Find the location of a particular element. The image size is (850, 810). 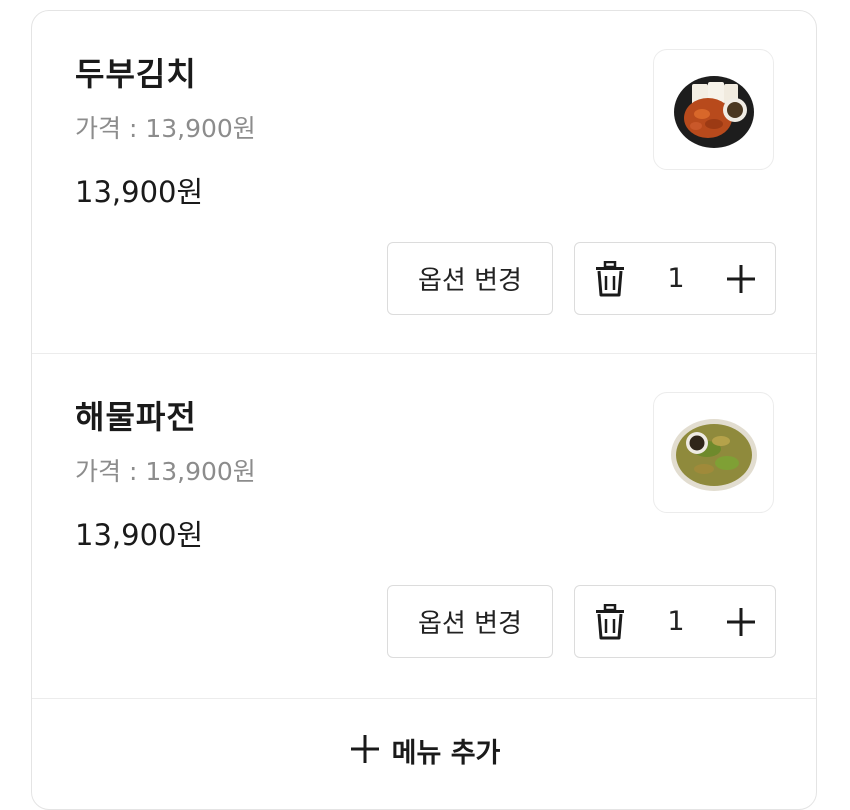

seafood-pancake-dish-icon is located at coordinates (713, 454).